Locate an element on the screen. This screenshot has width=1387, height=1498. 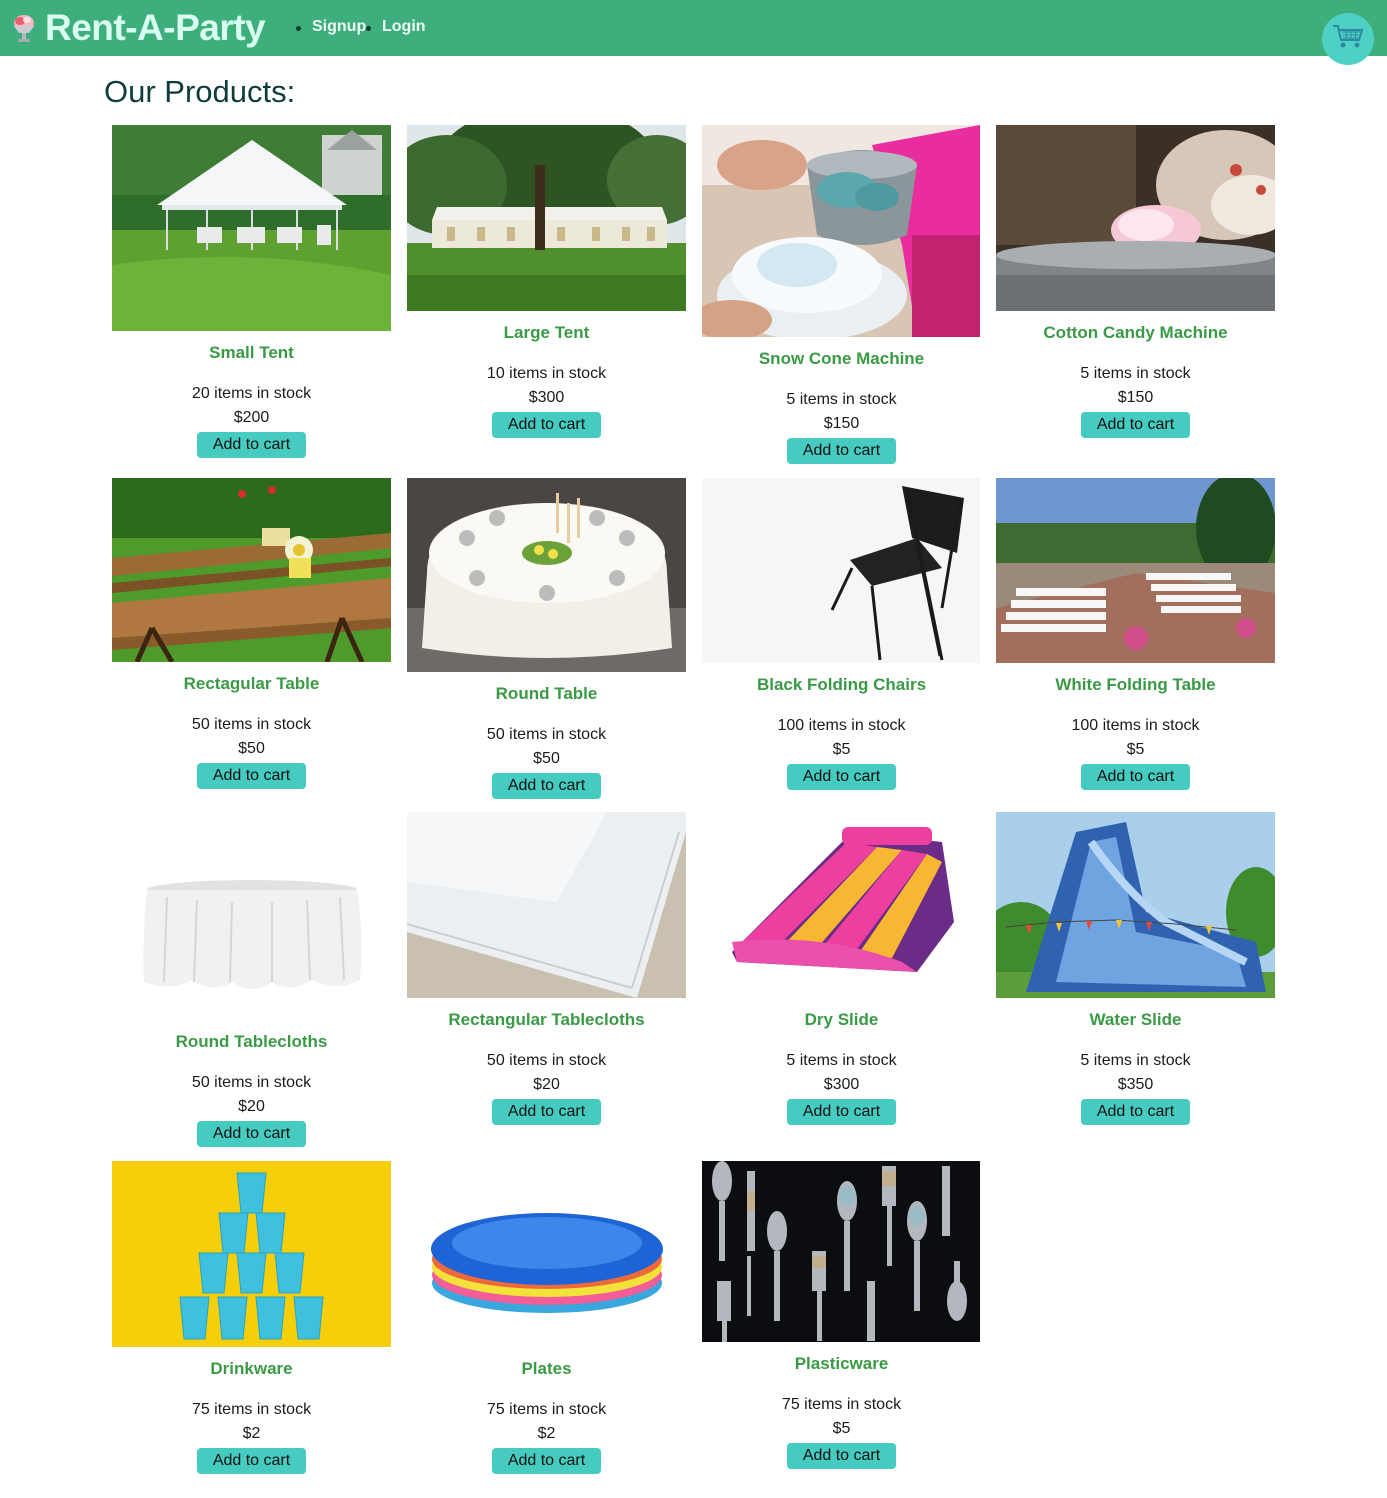
product-image-plates is located at coordinates (546, 1254).